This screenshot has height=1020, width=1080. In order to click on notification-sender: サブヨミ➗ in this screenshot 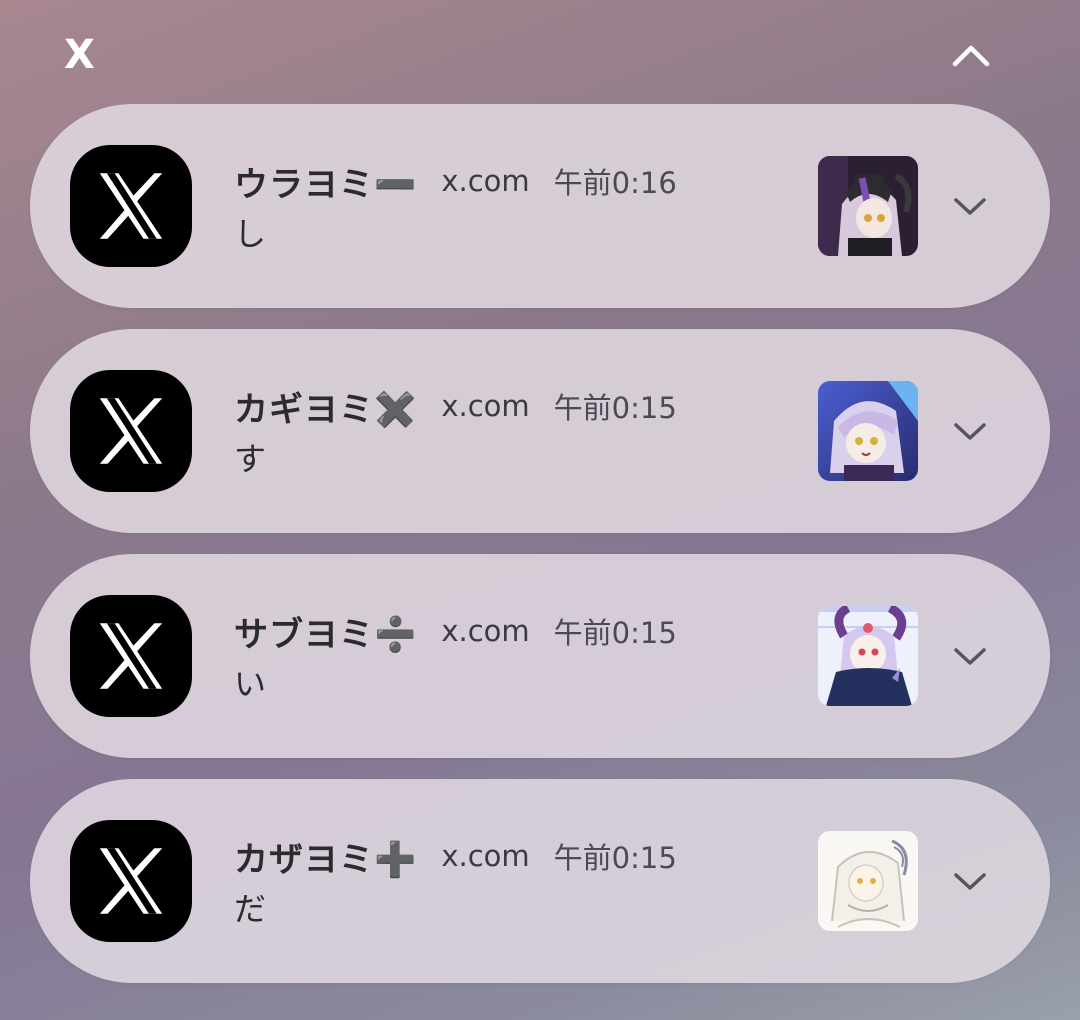, I will do `click(326, 634)`.